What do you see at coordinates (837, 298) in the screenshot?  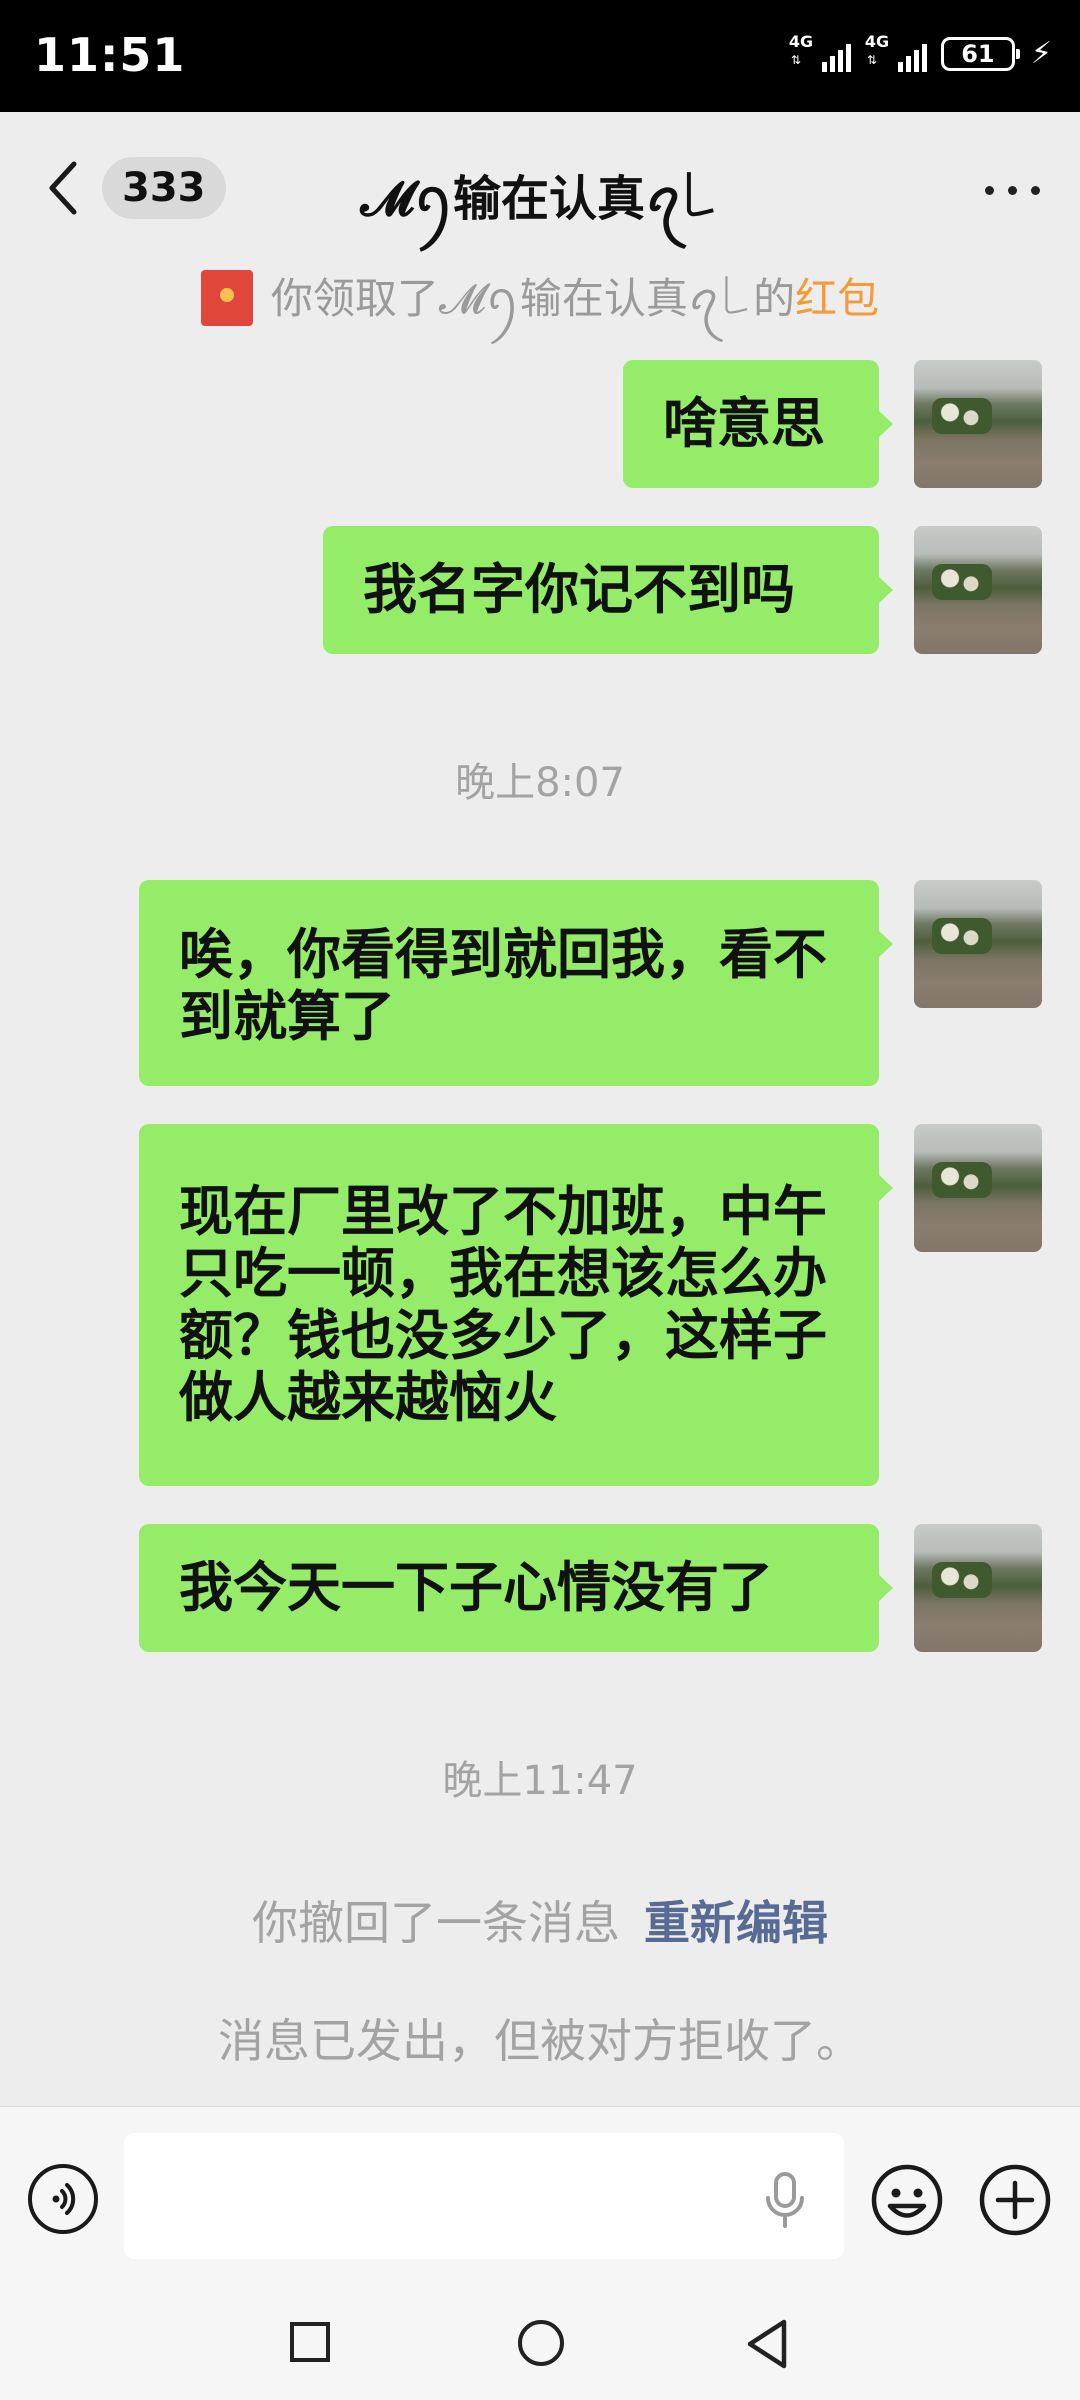 I see `red-packet-link: 红包` at bounding box center [837, 298].